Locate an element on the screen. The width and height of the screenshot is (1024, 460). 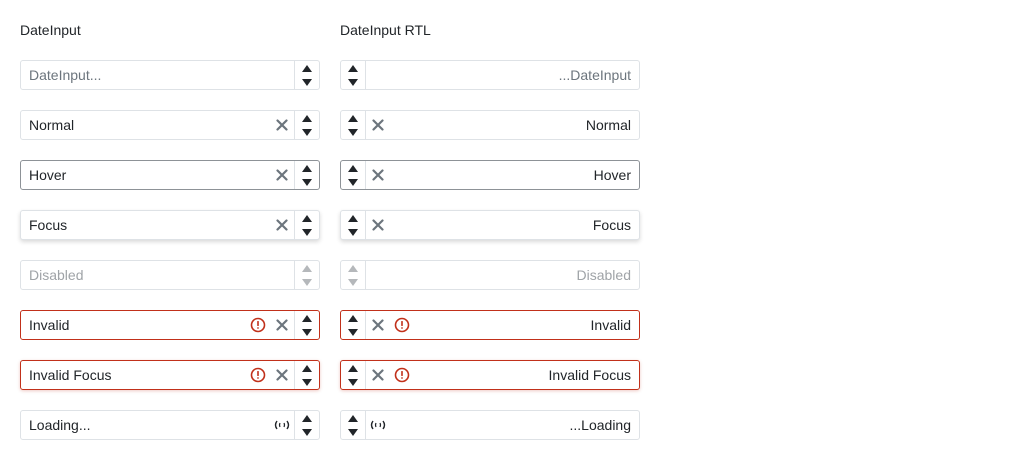
date-input-invalid: Invalid is located at coordinates (170, 325).